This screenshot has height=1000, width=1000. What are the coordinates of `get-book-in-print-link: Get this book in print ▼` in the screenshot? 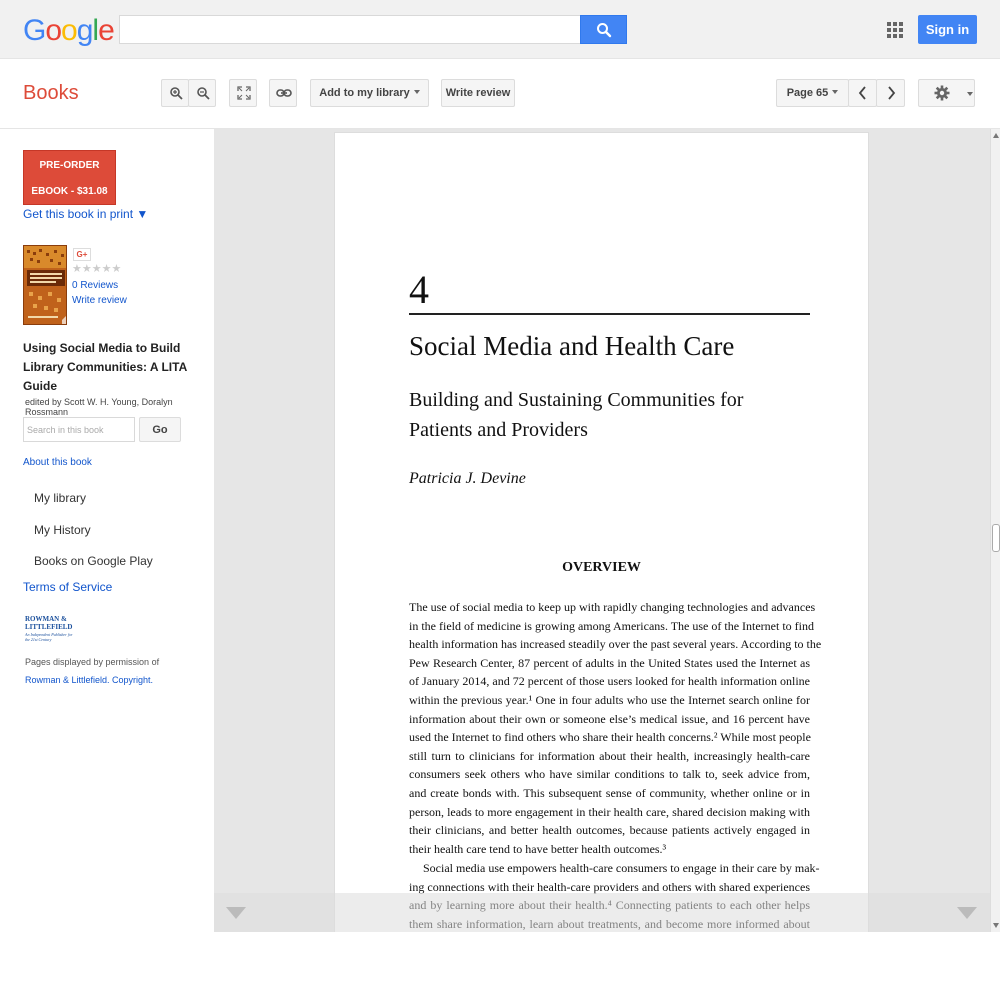 It's located at (85, 214).